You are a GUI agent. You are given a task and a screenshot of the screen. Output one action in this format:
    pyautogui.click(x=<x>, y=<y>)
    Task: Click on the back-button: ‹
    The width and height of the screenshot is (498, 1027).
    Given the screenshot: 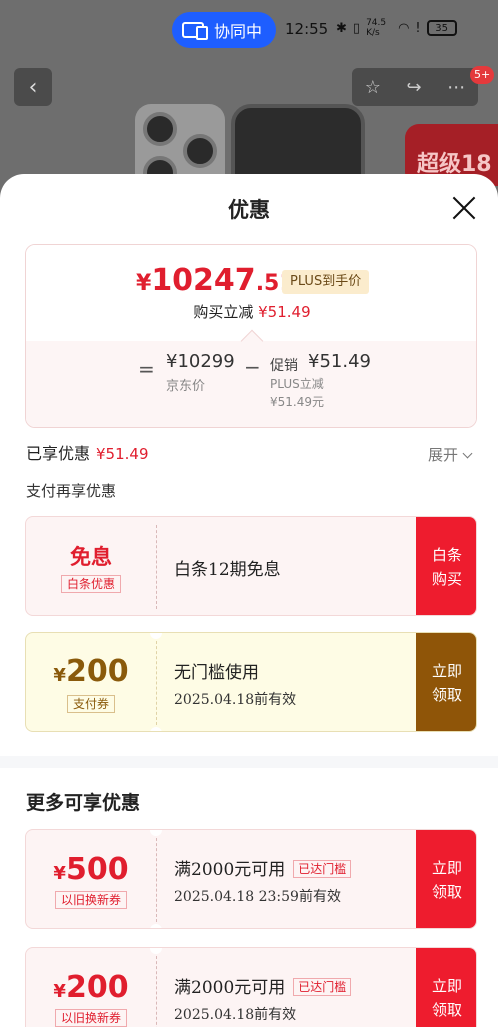 What is the action you would take?
    pyautogui.click(x=33, y=87)
    